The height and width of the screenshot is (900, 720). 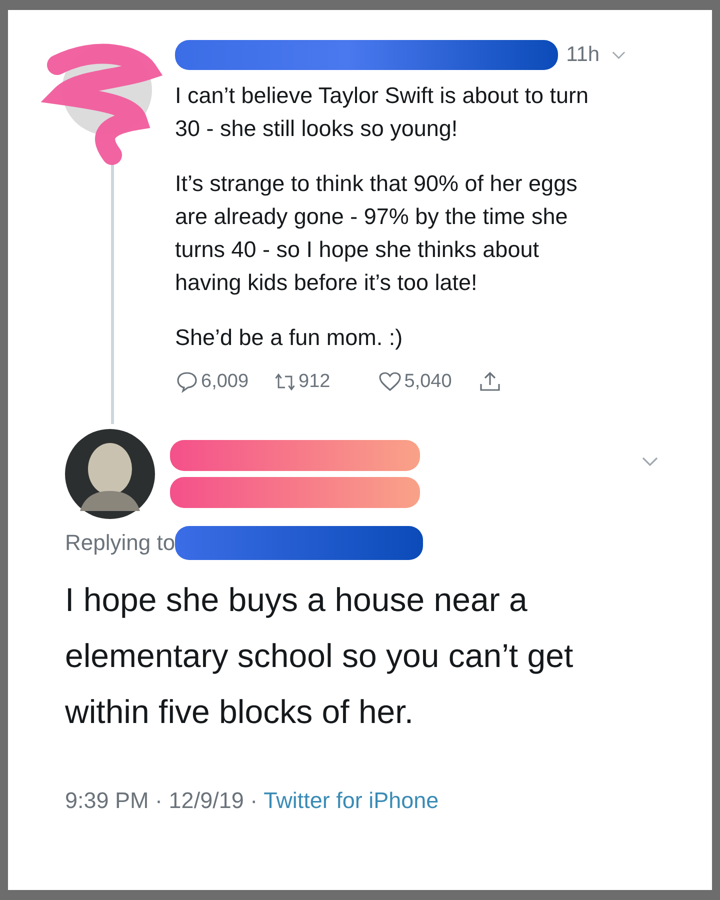 What do you see at coordinates (583, 55) in the screenshot?
I see `tweet-time: 11h` at bounding box center [583, 55].